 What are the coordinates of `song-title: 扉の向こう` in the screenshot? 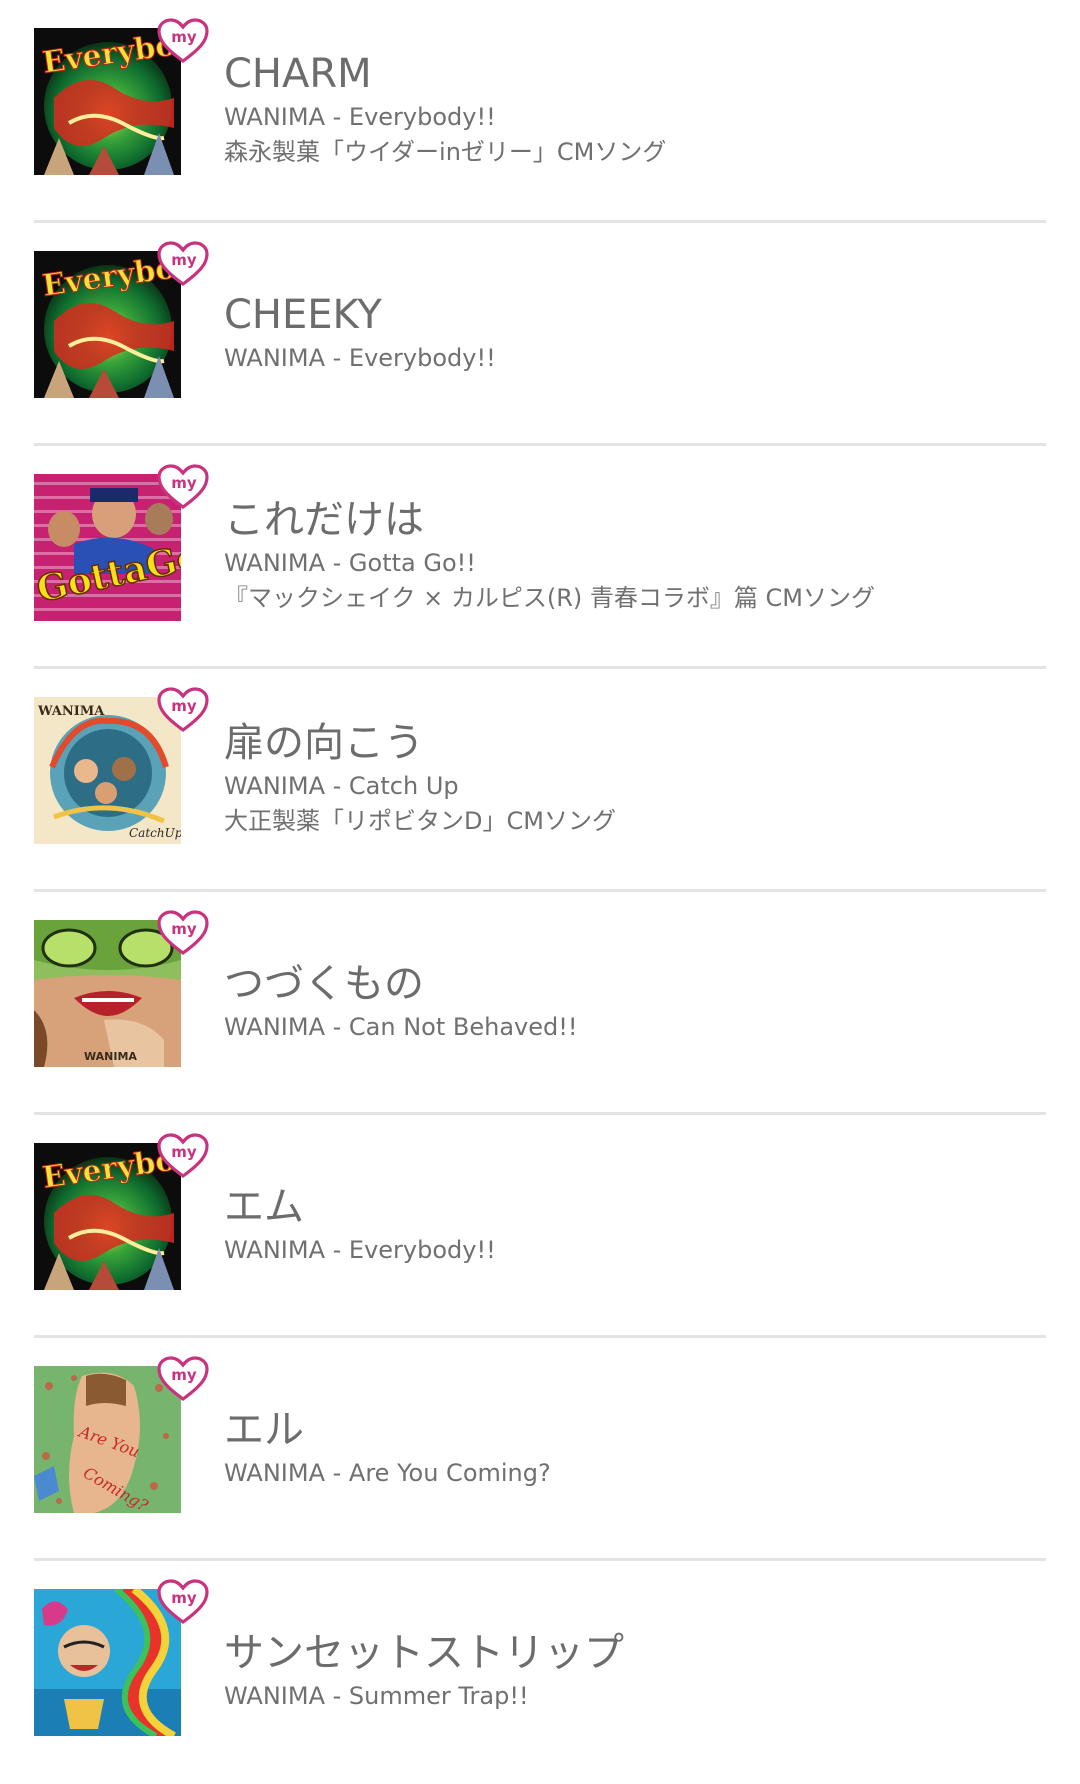 It's located at (324, 743).